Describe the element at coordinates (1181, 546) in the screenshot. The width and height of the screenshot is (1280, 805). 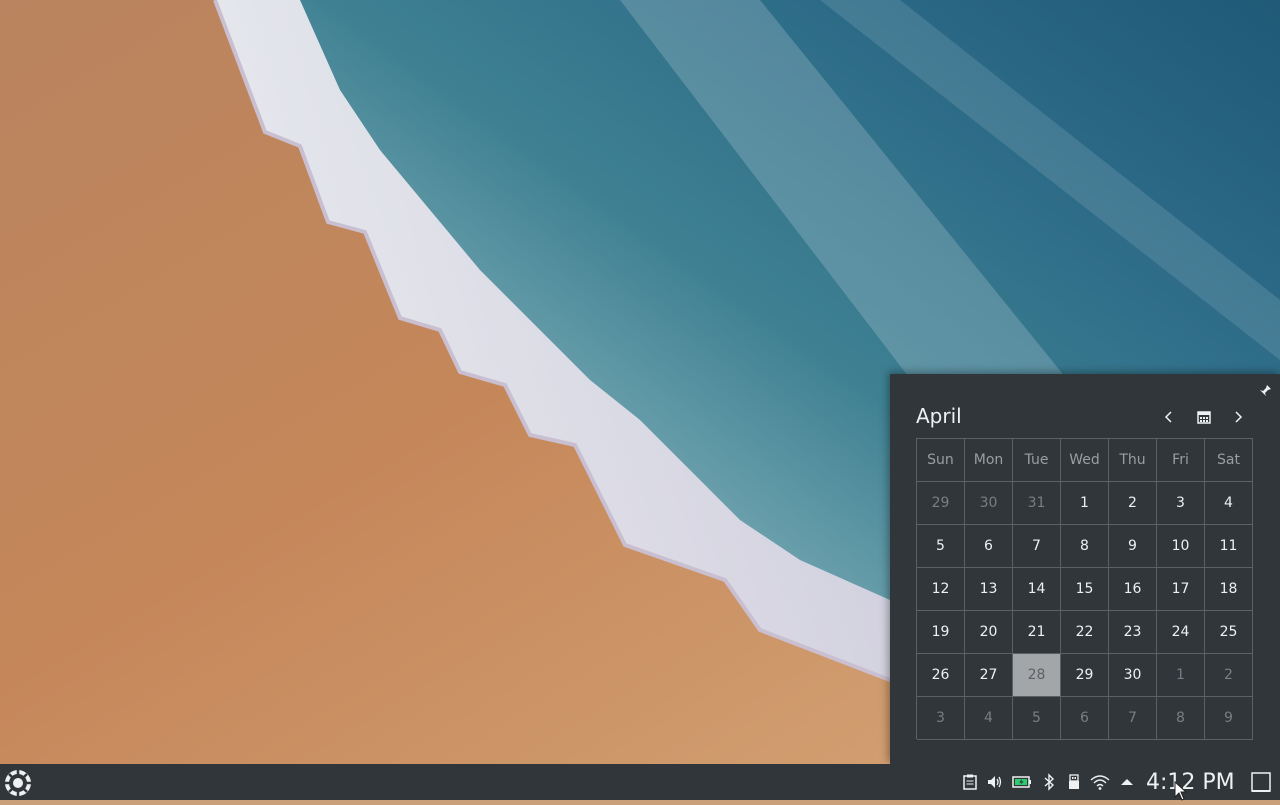
I see `calendar-day: 10` at that location.